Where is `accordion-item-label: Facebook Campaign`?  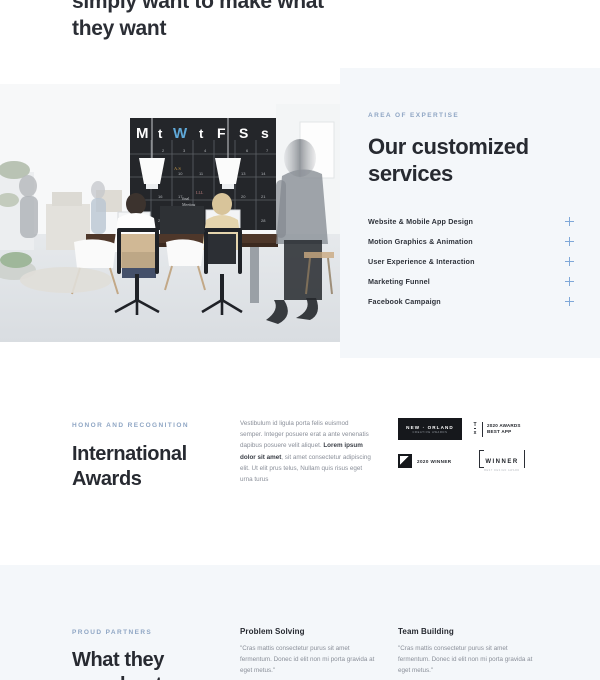 accordion-item-label: Facebook Campaign is located at coordinates (404, 301).